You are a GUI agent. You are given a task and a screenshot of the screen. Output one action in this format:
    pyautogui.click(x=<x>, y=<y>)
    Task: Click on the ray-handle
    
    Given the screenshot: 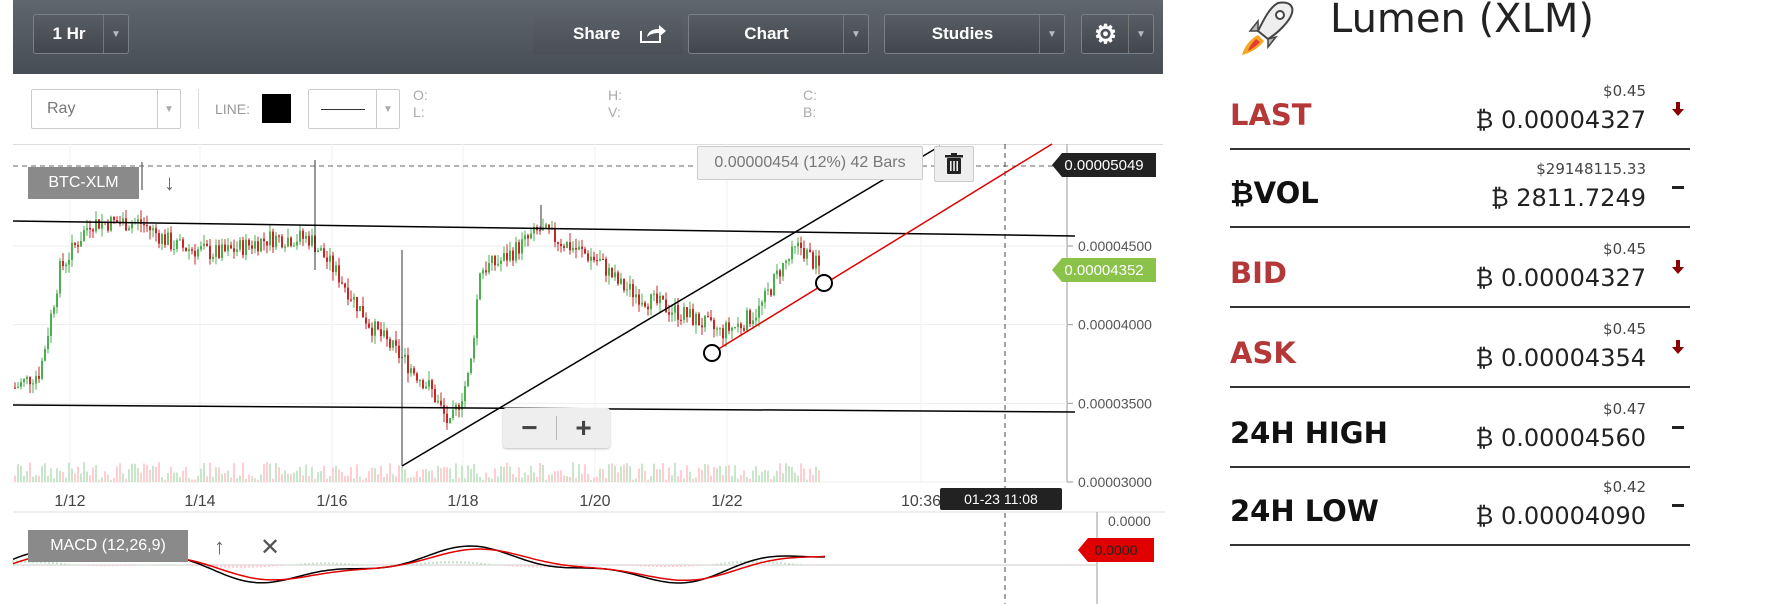 What is the action you would take?
    pyautogui.click(x=712, y=353)
    